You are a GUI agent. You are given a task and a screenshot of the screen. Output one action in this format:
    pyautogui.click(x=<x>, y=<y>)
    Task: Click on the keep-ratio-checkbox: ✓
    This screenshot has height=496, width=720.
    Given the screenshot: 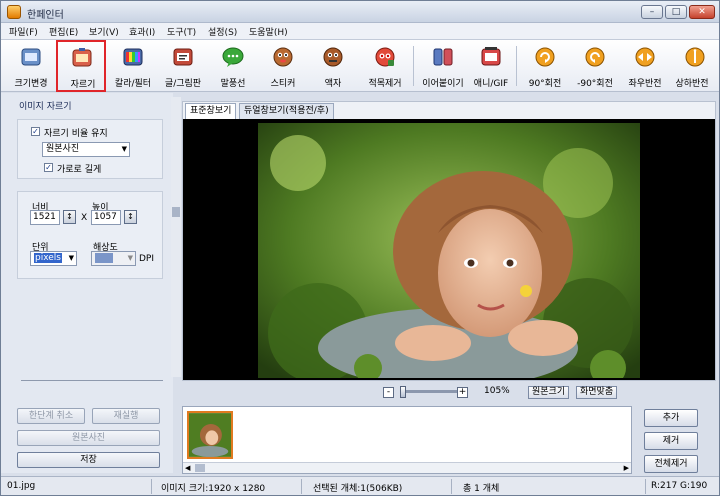 What is the action you would take?
    pyautogui.click(x=35, y=131)
    